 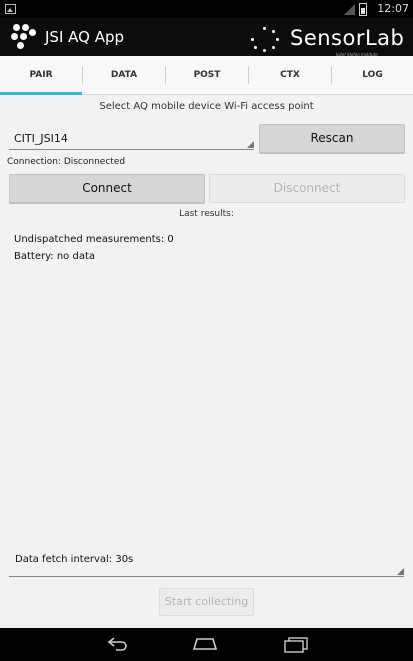 I want to click on fetch-interval-spinner: Data fetch interval: 30s, so click(x=206, y=563).